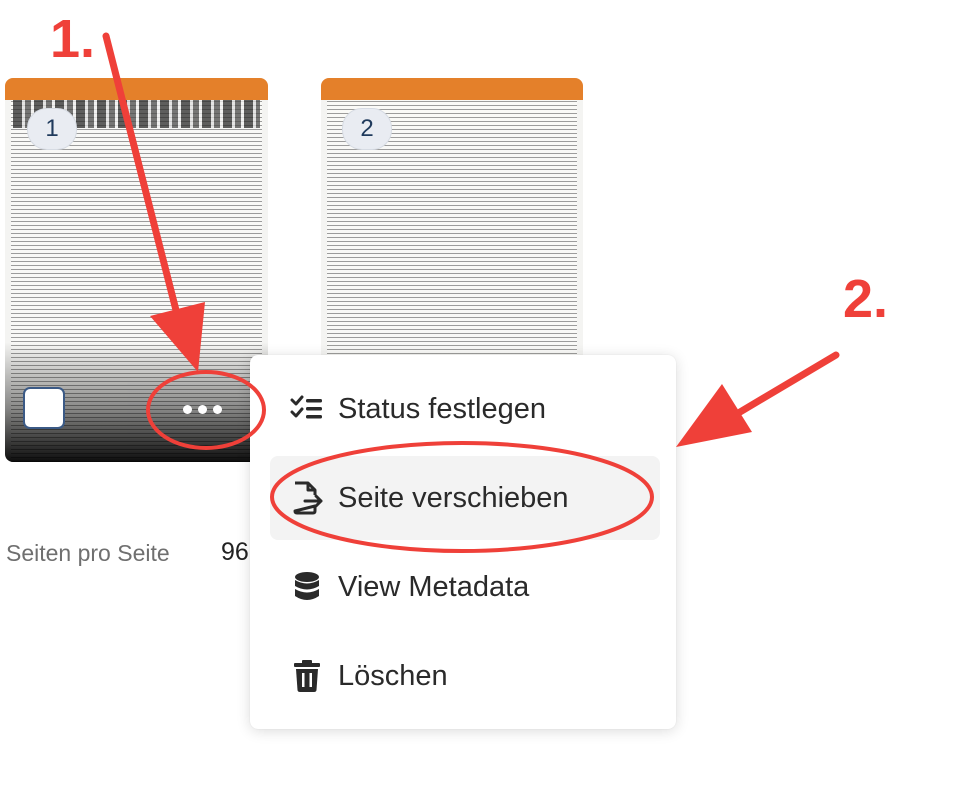 The width and height of the screenshot is (977, 801). What do you see at coordinates (307, 409) in the screenshot?
I see `list-check-icon` at bounding box center [307, 409].